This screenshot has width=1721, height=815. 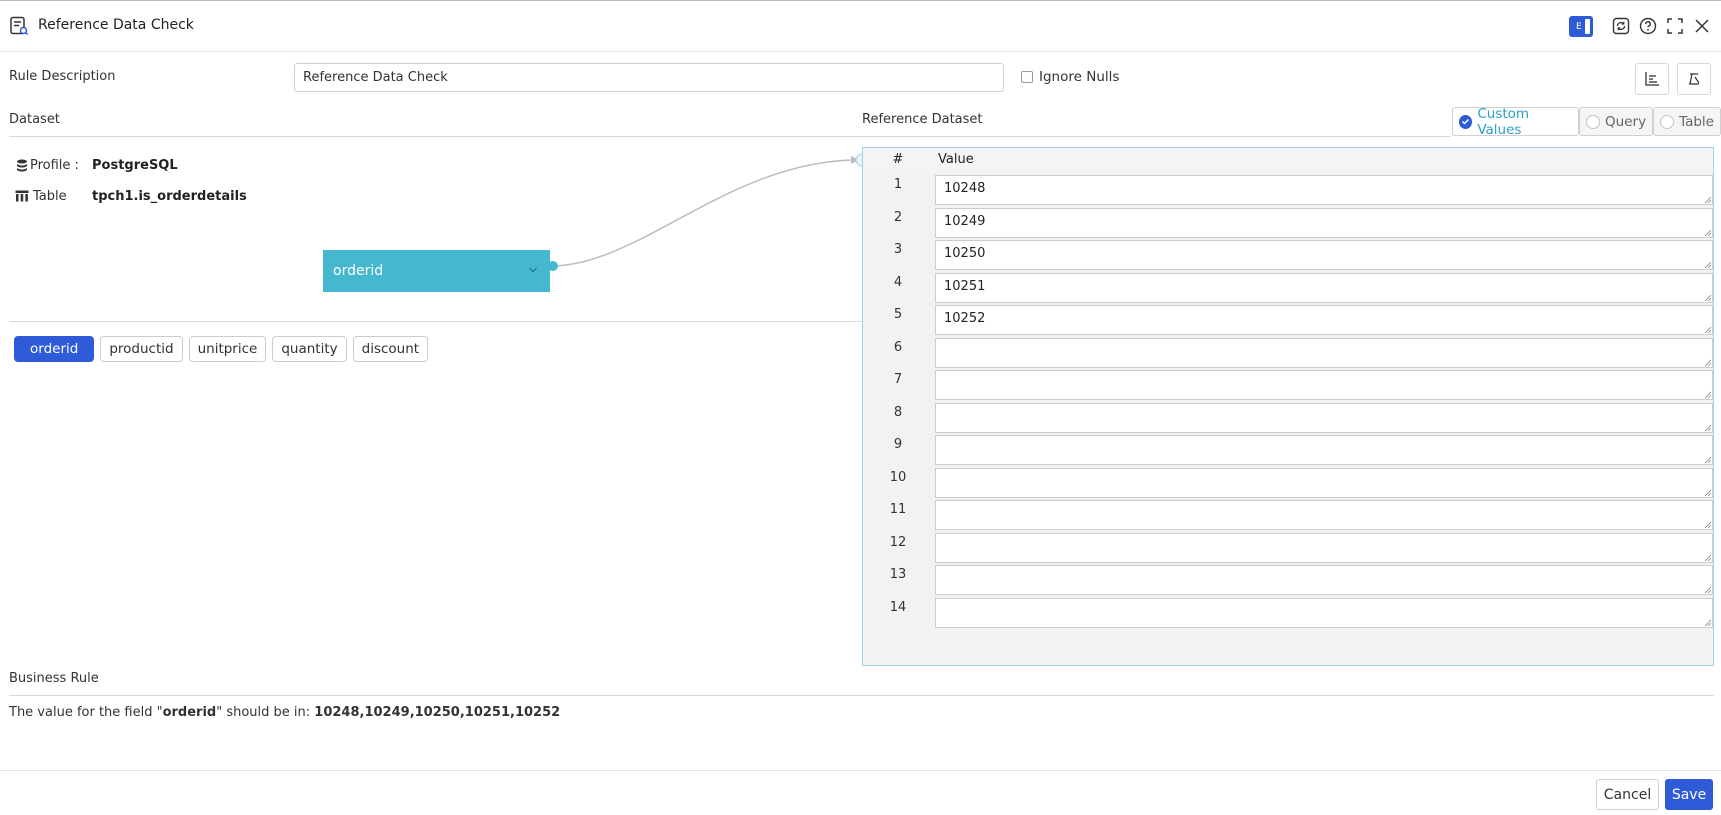 I want to click on grid-row: 11, so click(x=1288, y=516).